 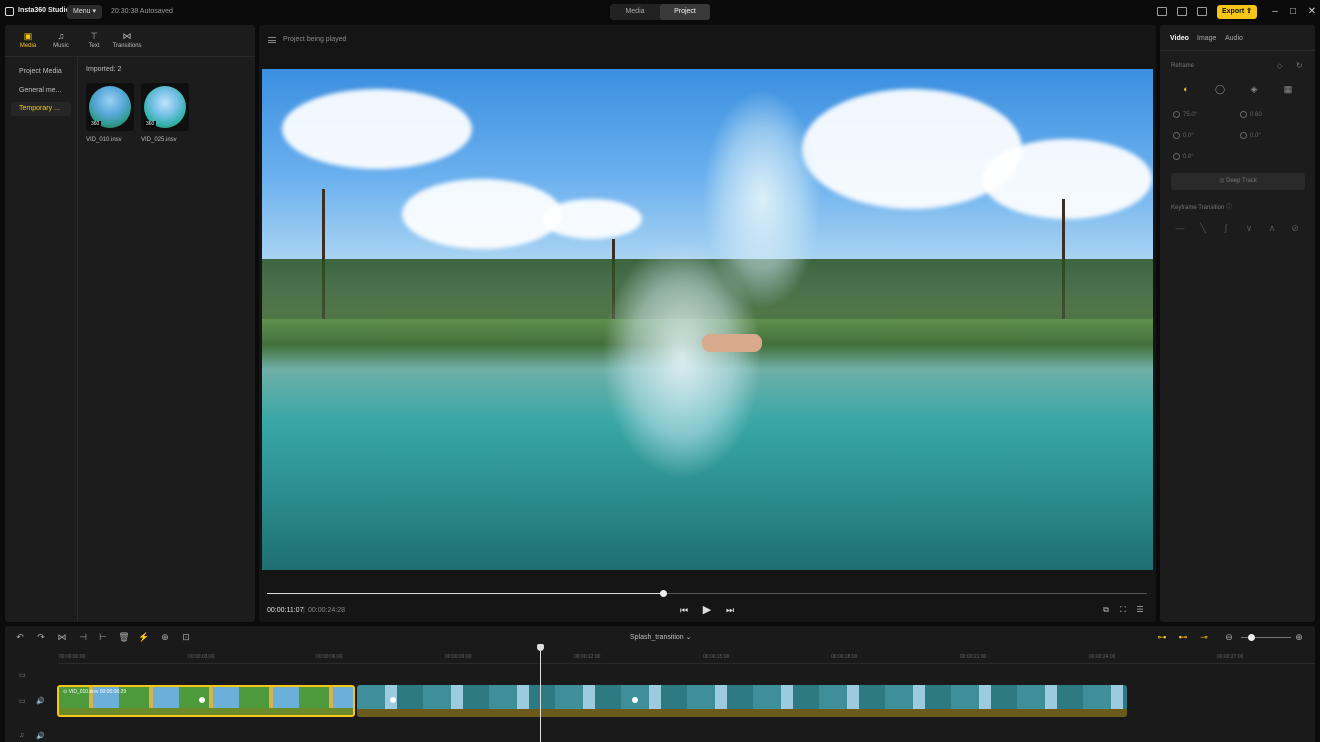 I want to click on zoom-handle, so click(x=1251, y=637).